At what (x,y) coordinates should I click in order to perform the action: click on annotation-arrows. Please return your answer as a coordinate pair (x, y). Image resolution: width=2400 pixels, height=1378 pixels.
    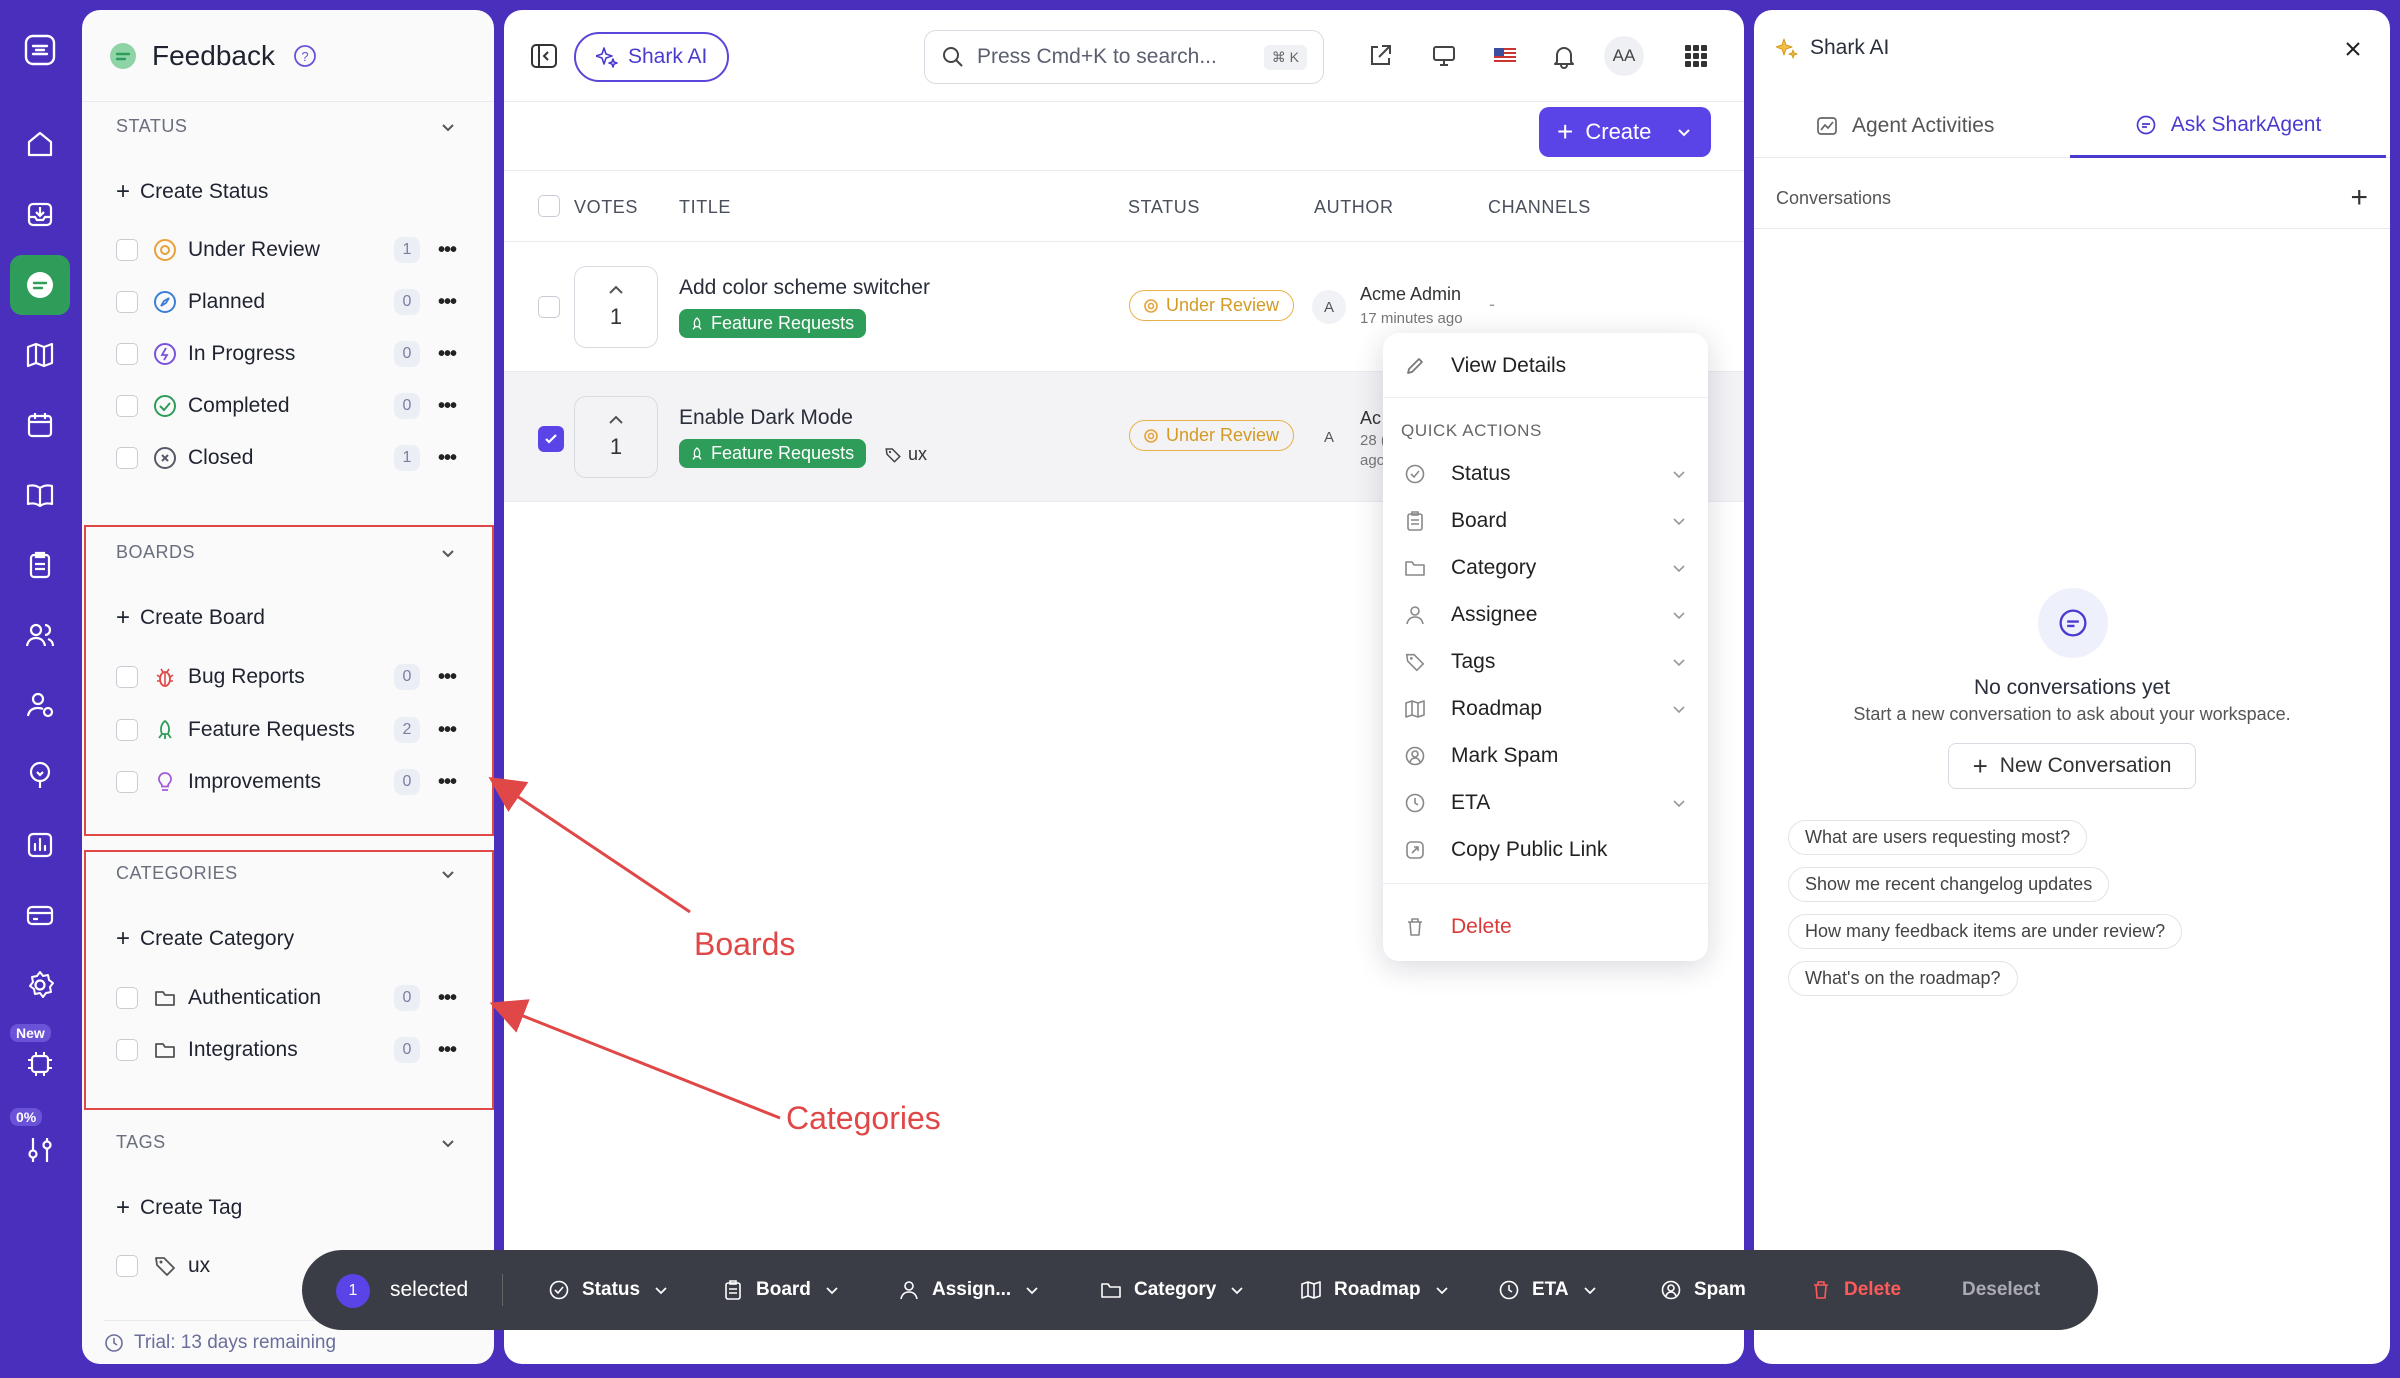
    Looking at the image, I should click on (634, 948).